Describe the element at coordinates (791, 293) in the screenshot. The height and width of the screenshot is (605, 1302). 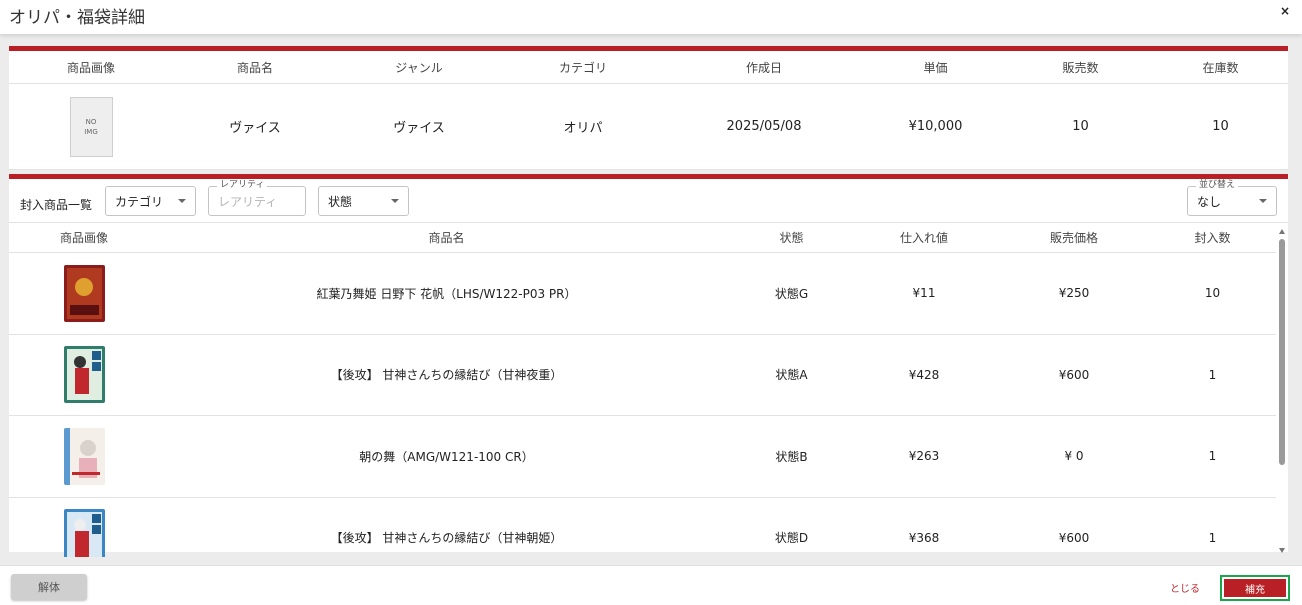
I see `item-condition: 状態G` at that location.